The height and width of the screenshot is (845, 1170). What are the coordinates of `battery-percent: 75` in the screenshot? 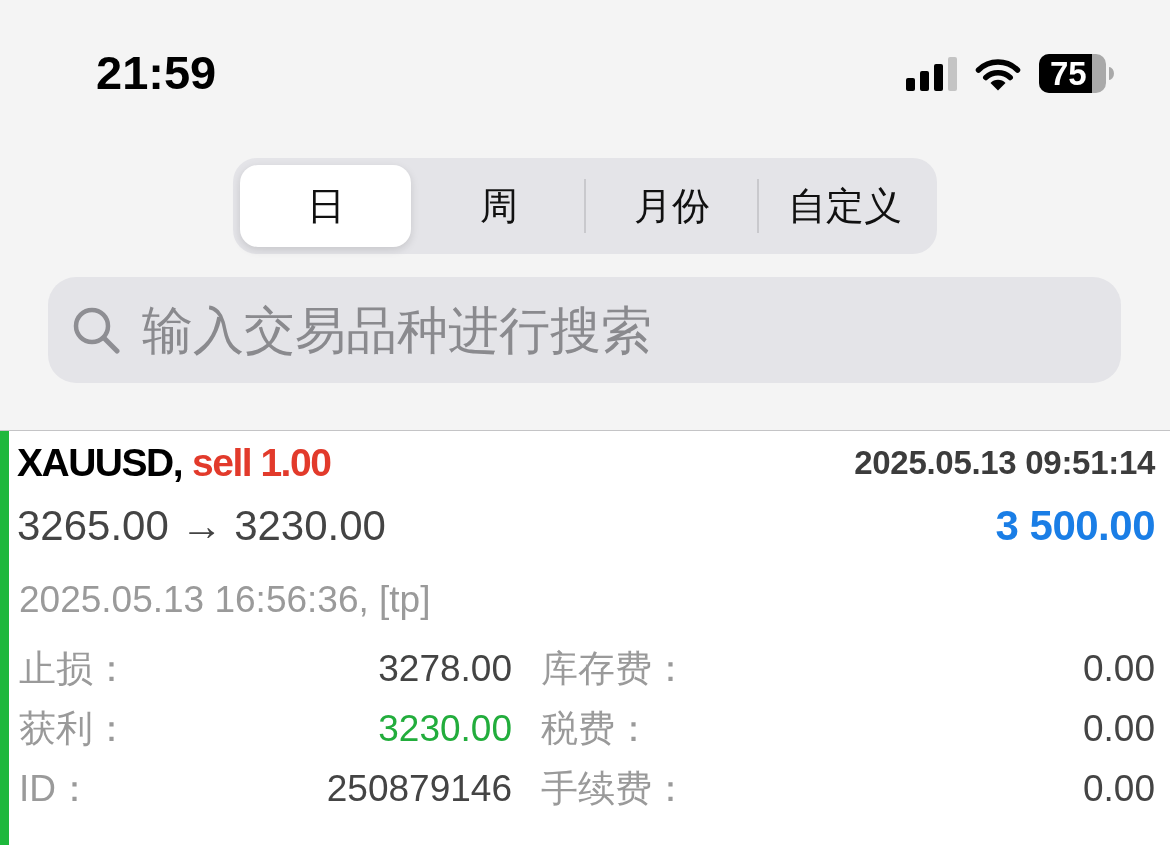 It's located at (1068, 73).